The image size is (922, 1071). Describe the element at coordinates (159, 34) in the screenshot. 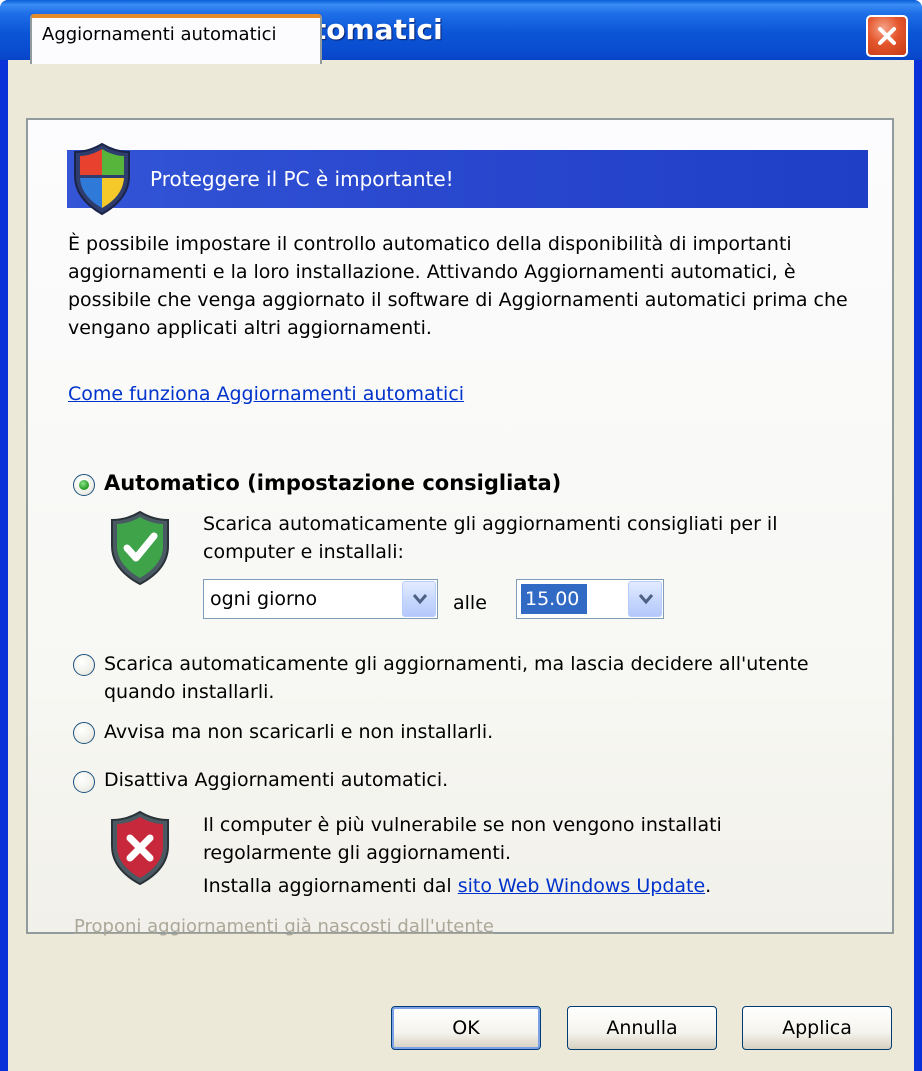

I see `tab-label: Aggiornamenti automatici` at that location.